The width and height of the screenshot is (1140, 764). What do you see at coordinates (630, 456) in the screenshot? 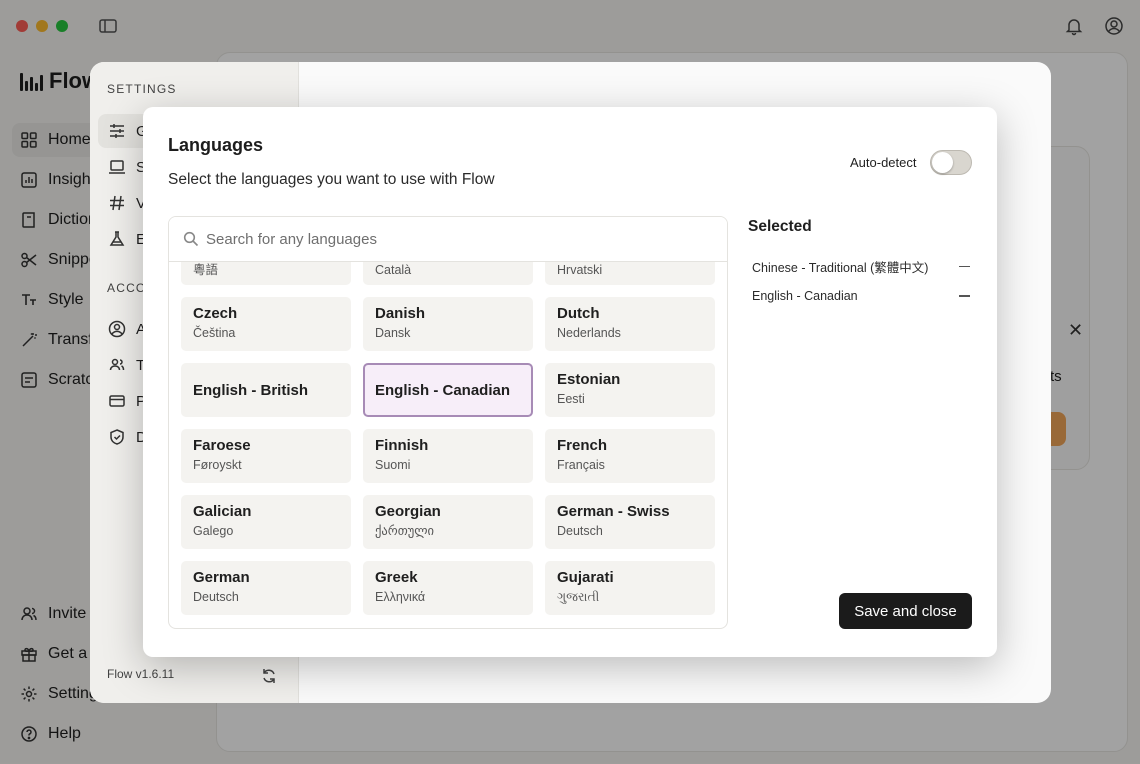
I see `language-card-french: French Français` at bounding box center [630, 456].